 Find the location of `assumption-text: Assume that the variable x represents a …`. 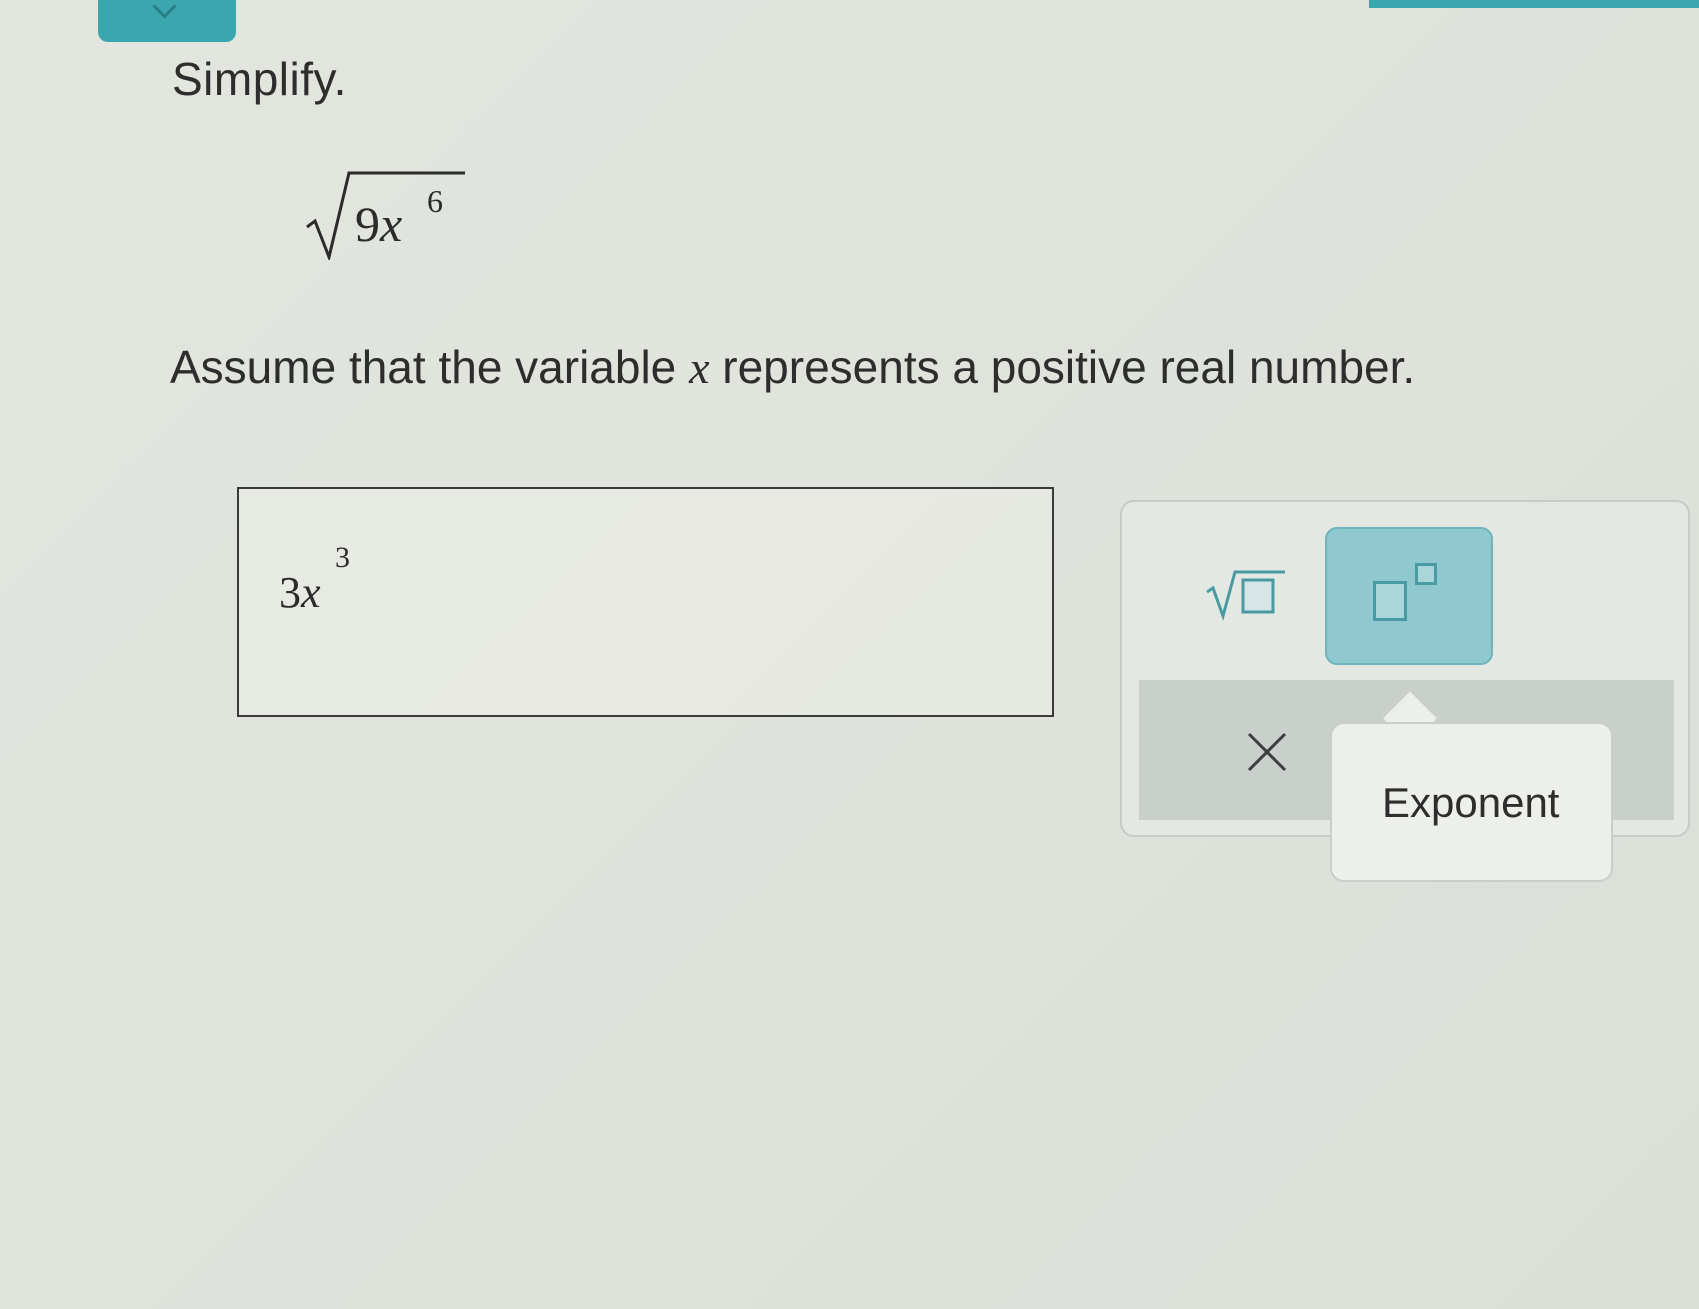

assumption-text: Assume that the variable x represents a … is located at coordinates (792, 367).